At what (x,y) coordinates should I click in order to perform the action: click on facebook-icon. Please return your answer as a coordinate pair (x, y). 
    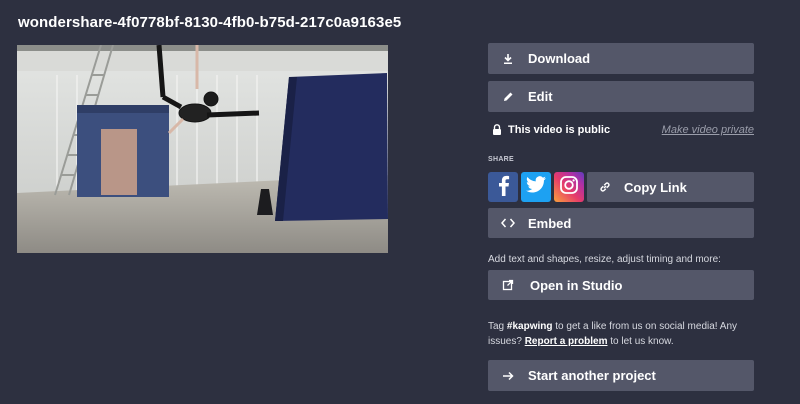
    Looking at the image, I should click on (503, 187).